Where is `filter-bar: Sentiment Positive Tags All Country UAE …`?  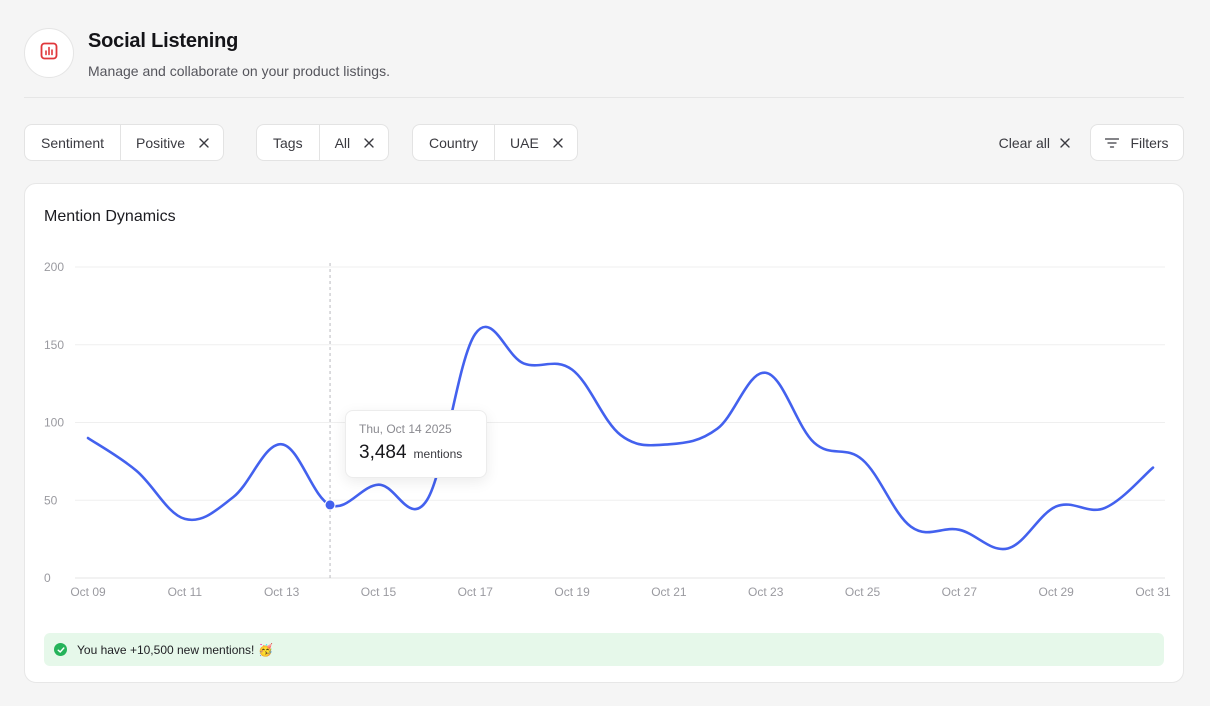 filter-bar: Sentiment Positive Tags All Country UAE … is located at coordinates (604, 142).